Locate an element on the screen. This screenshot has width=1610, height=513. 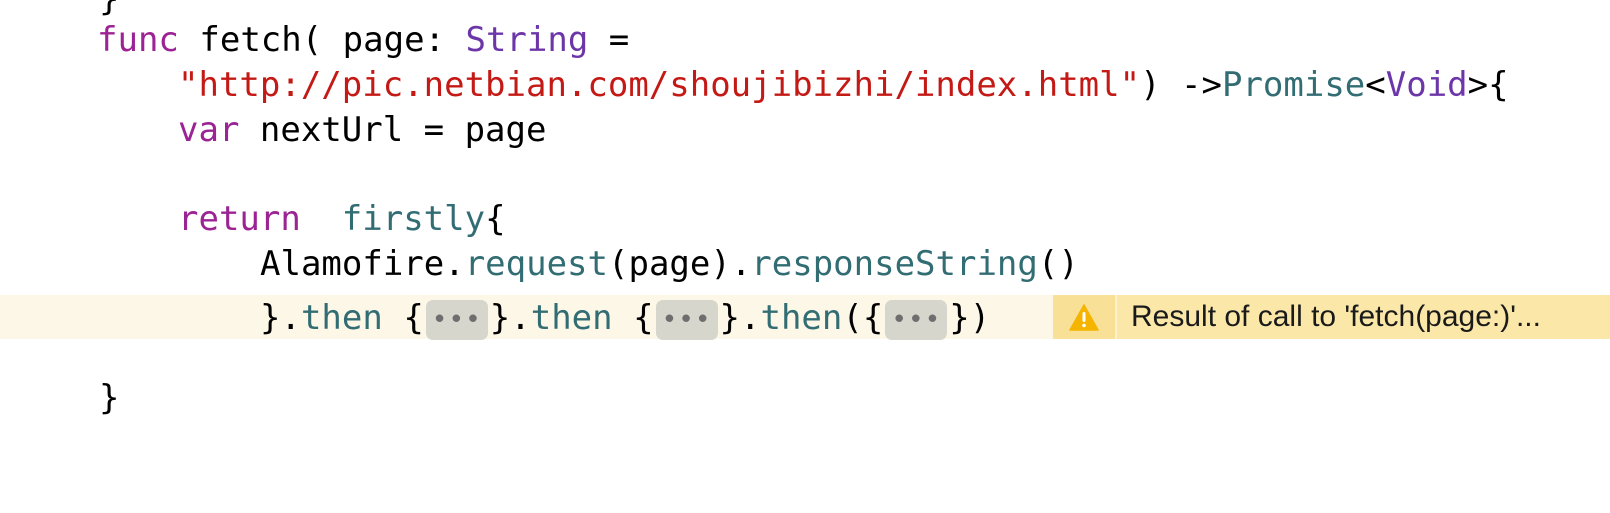
code-line-then-chain: }.then {•••}.then {•••}.then({•••}) is located at coordinates (495, 318).